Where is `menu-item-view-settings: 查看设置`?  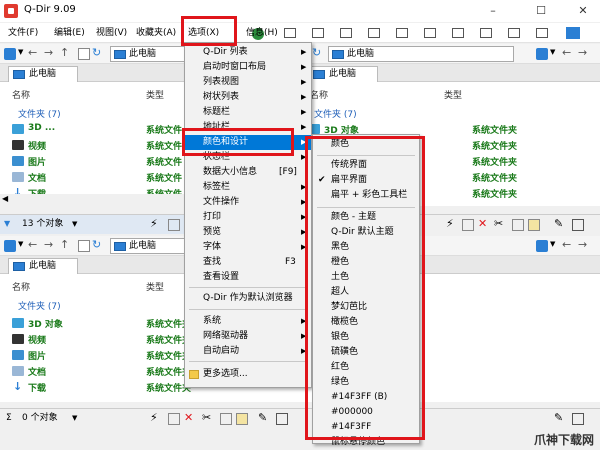
menu-item-view-settings: 查看设置 is located at coordinates (248, 277).